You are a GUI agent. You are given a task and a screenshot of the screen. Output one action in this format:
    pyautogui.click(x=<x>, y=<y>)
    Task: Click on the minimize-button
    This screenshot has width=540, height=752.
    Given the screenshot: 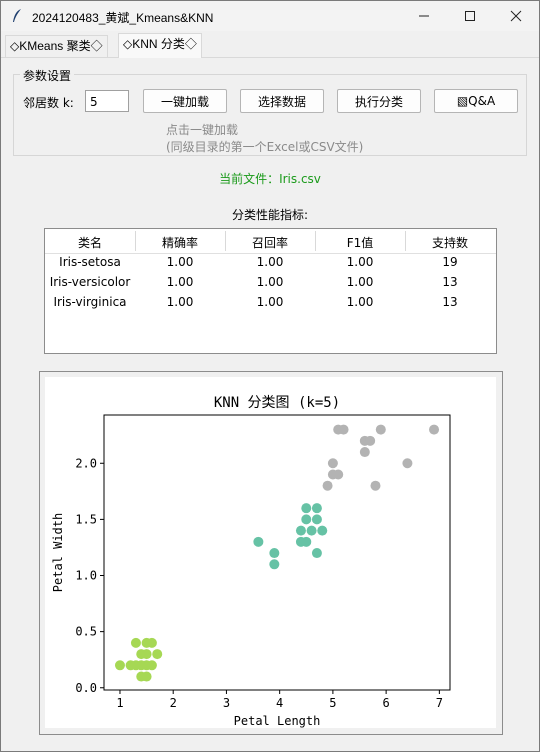 What is the action you would take?
    pyautogui.click(x=424, y=16)
    